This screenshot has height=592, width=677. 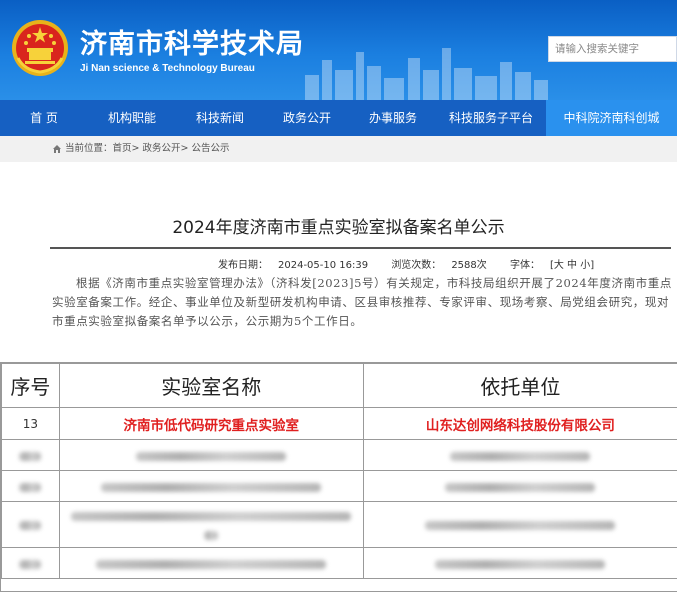 What do you see at coordinates (360, 248) in the screenshot?
I see `title-divider` at bounding box center [360, 248].